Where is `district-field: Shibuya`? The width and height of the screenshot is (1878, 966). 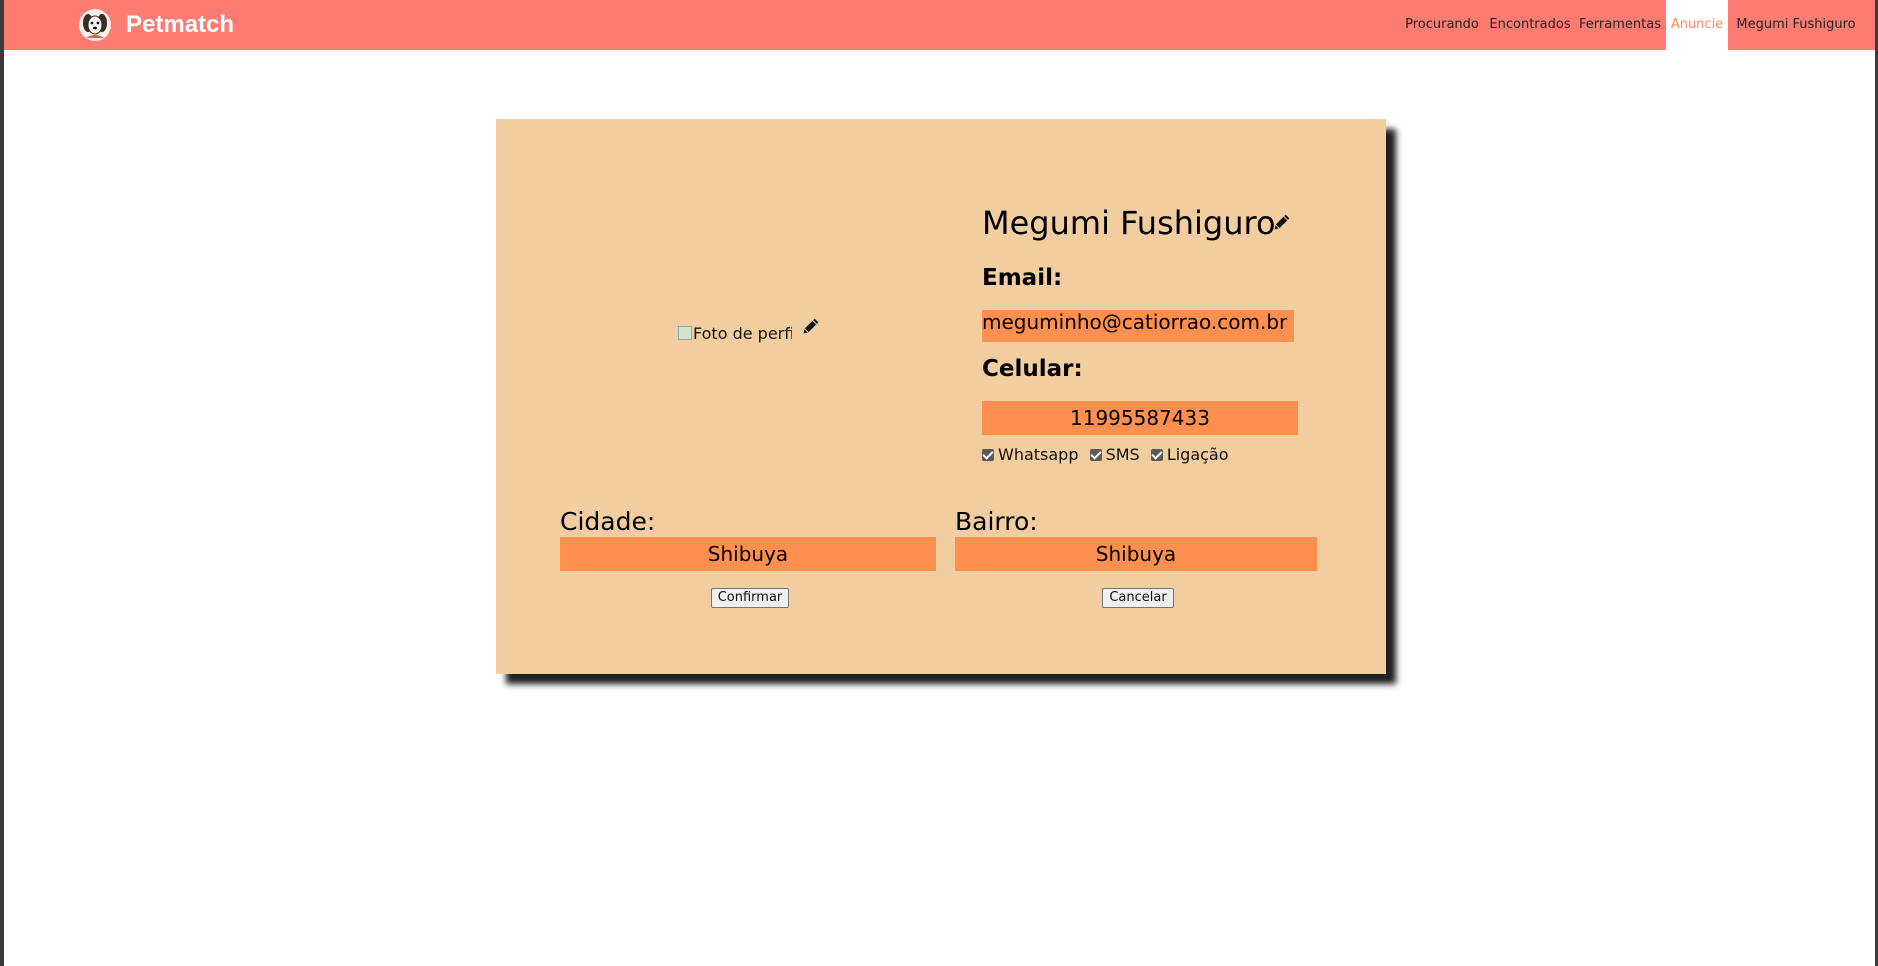 district-field: Shibuya is located at coordinates (1136, 554).